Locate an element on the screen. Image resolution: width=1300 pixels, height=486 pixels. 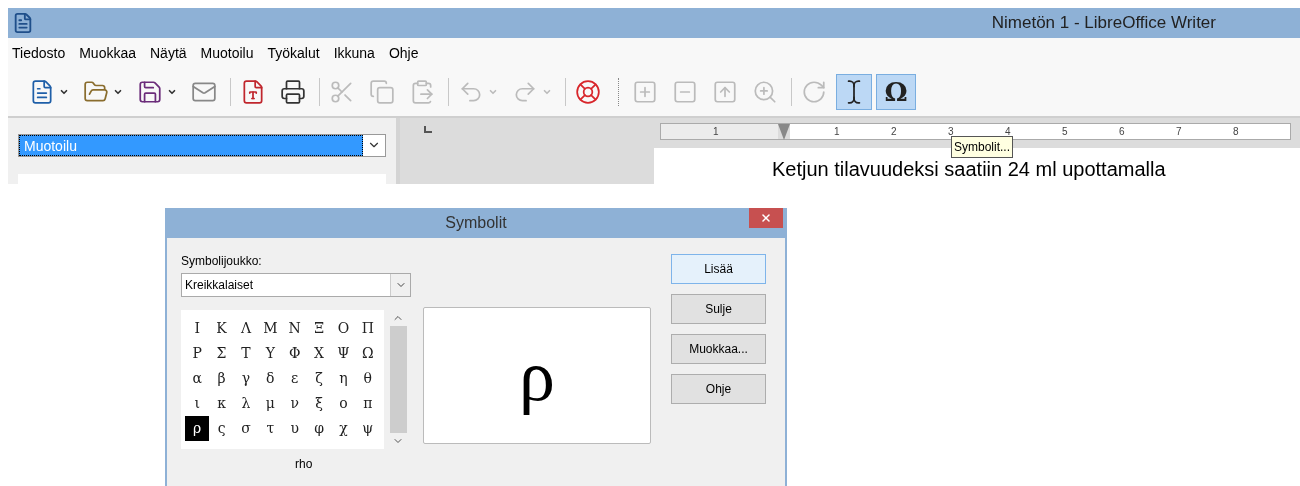
window-title: Nimetön 1 - LibreOffice Writer is located at coordinates (1103, 23).